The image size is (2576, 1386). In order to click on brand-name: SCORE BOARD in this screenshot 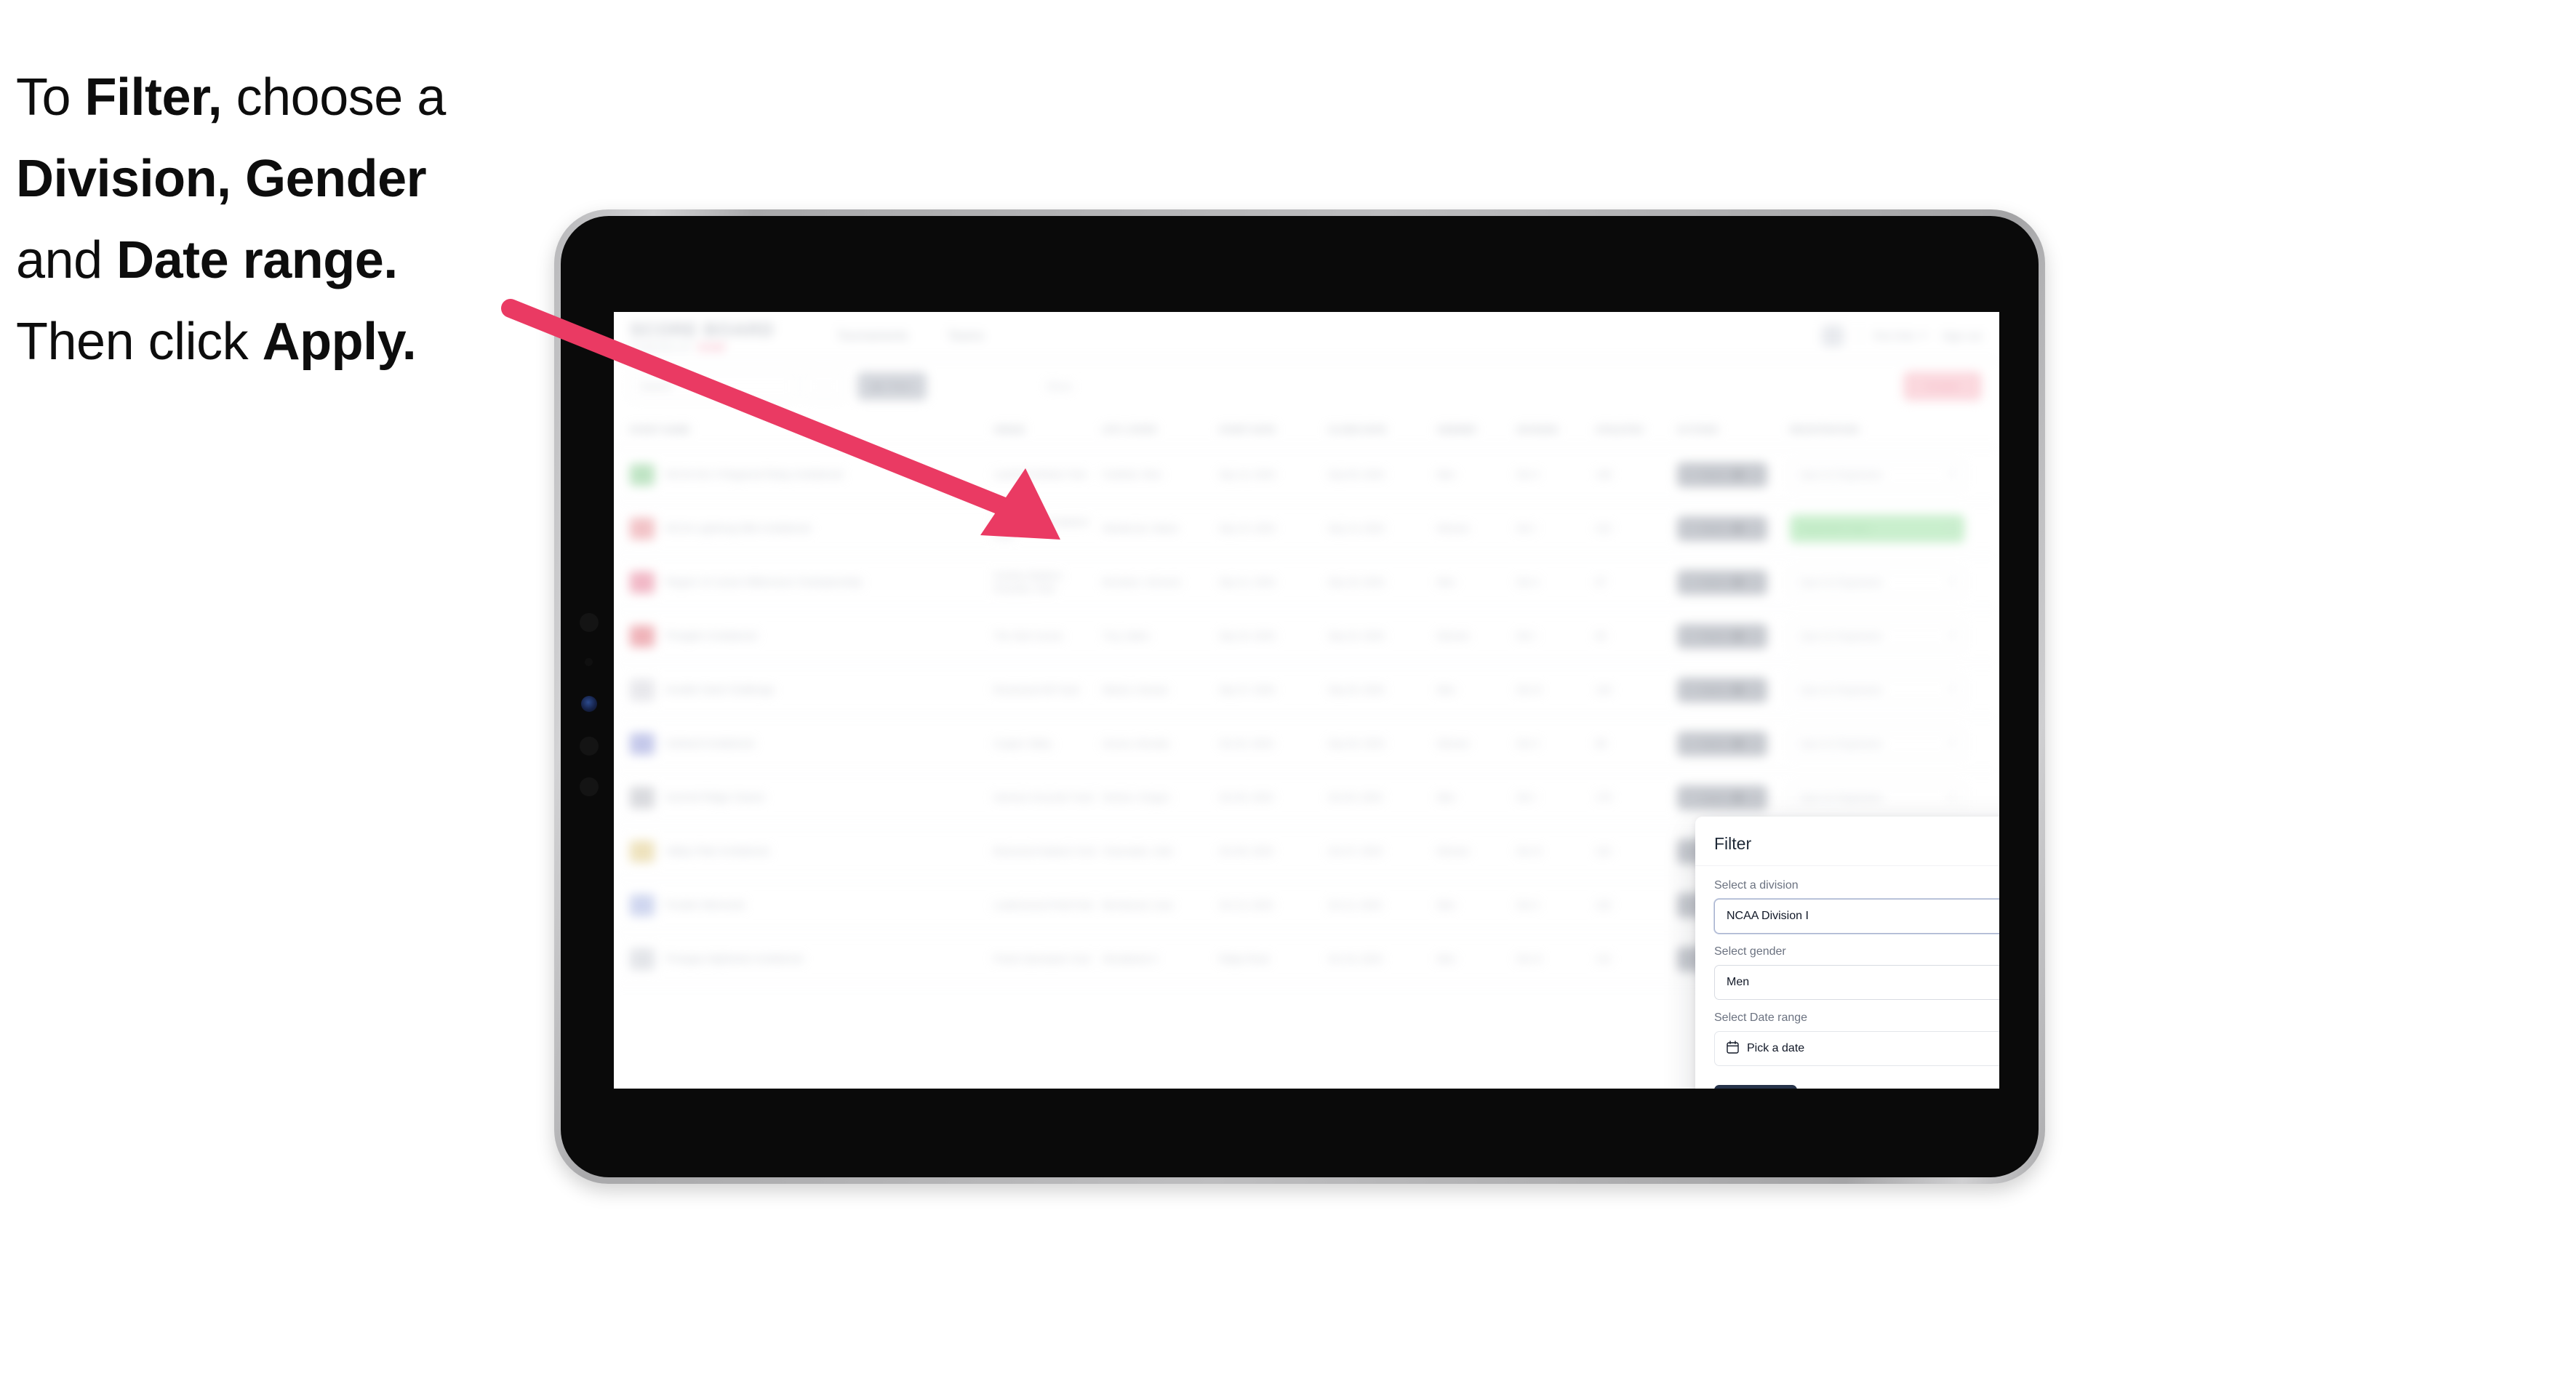, I will do `click(702, 329)`.